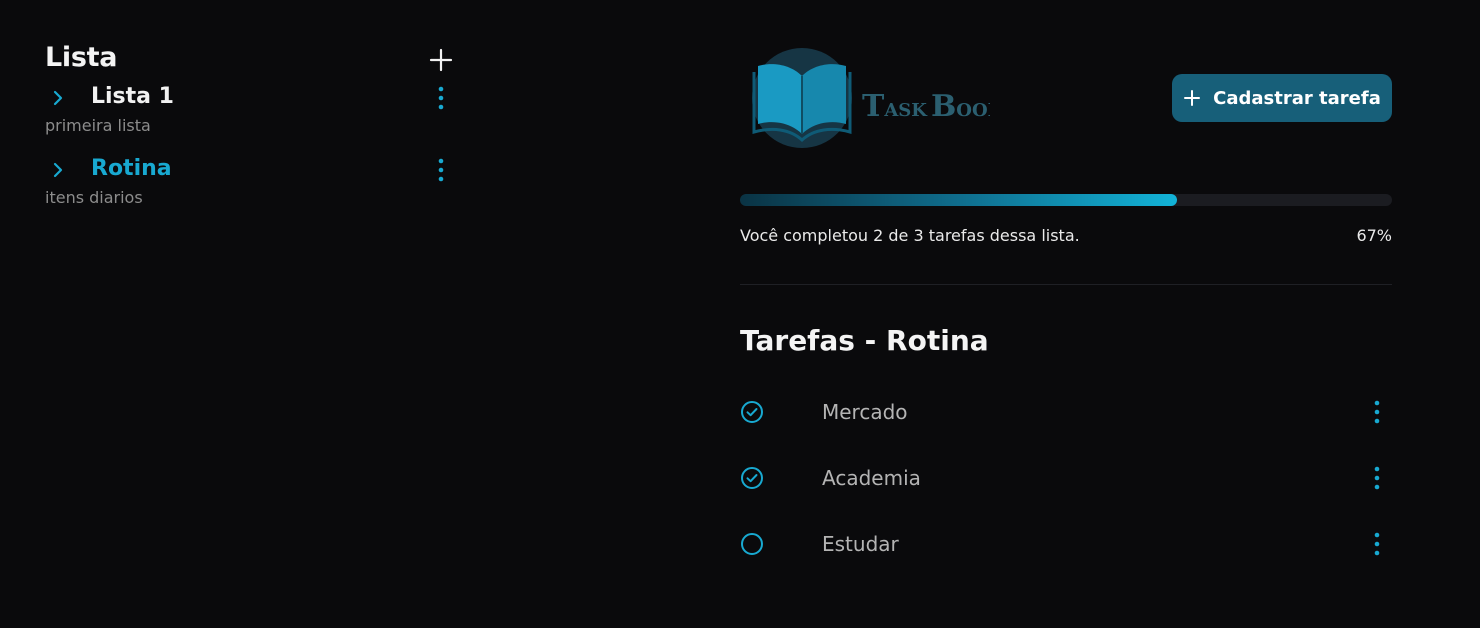 Image resolution: width=1480 pixels, height=628 pixels. What do you see at coordinates (81, 57) in the screenshot?
I see `sidebar-title: Lista` at bounding box center [81, 57].